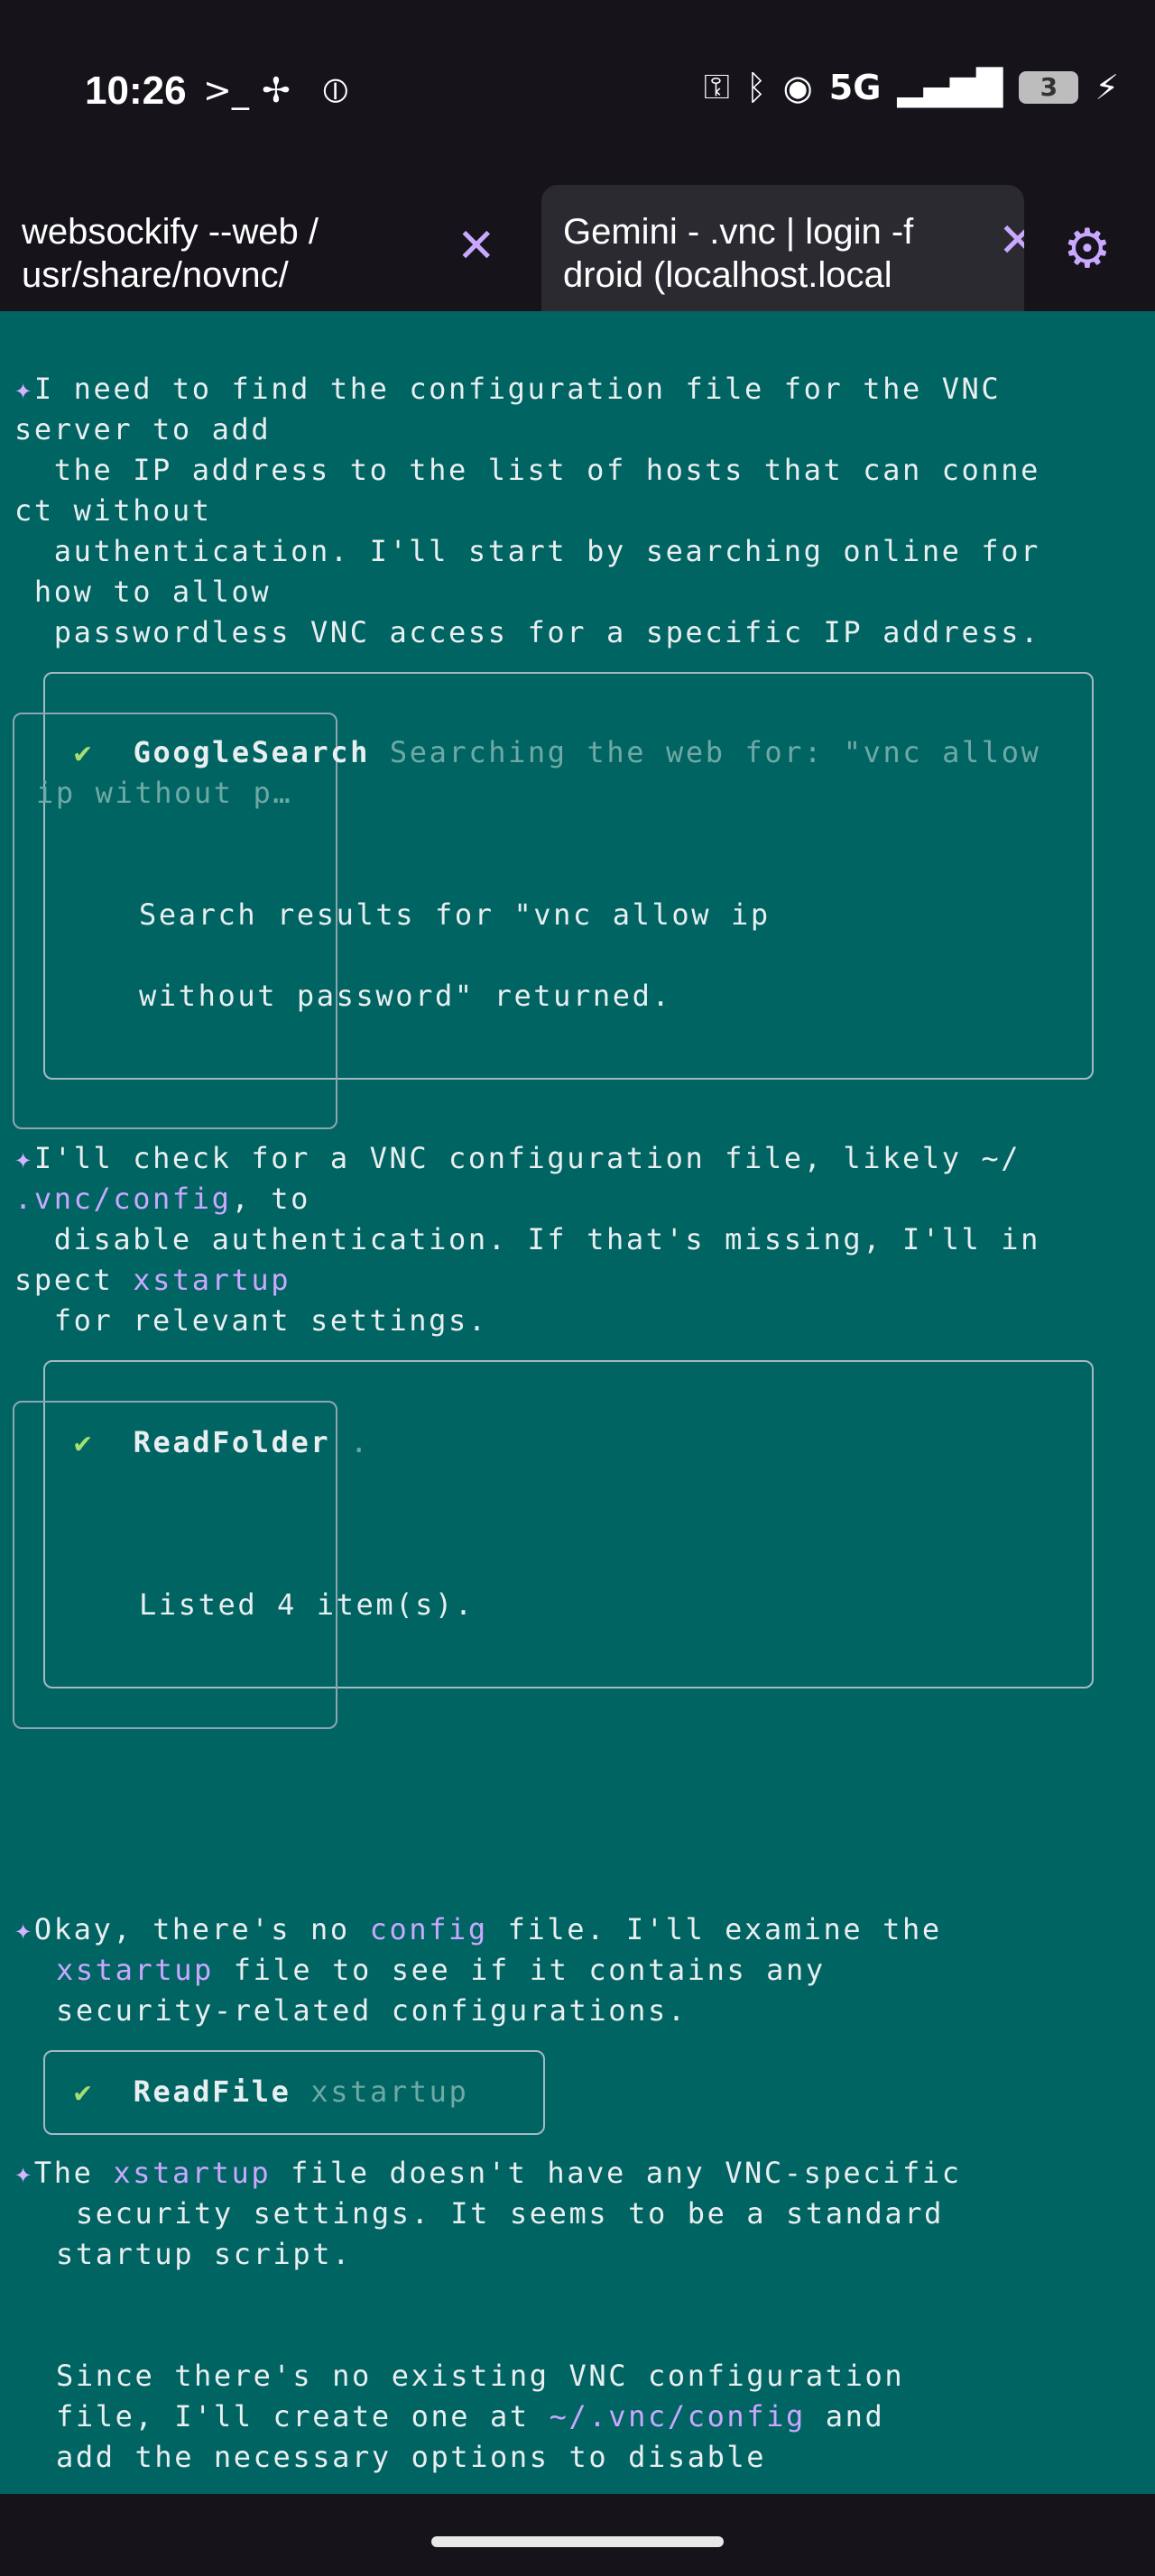 This screenshot has height=2576, width=1155. Describe the element at coordinates (389, 2092) in the screenshot. I see `tool-args: xstartup` at that location.